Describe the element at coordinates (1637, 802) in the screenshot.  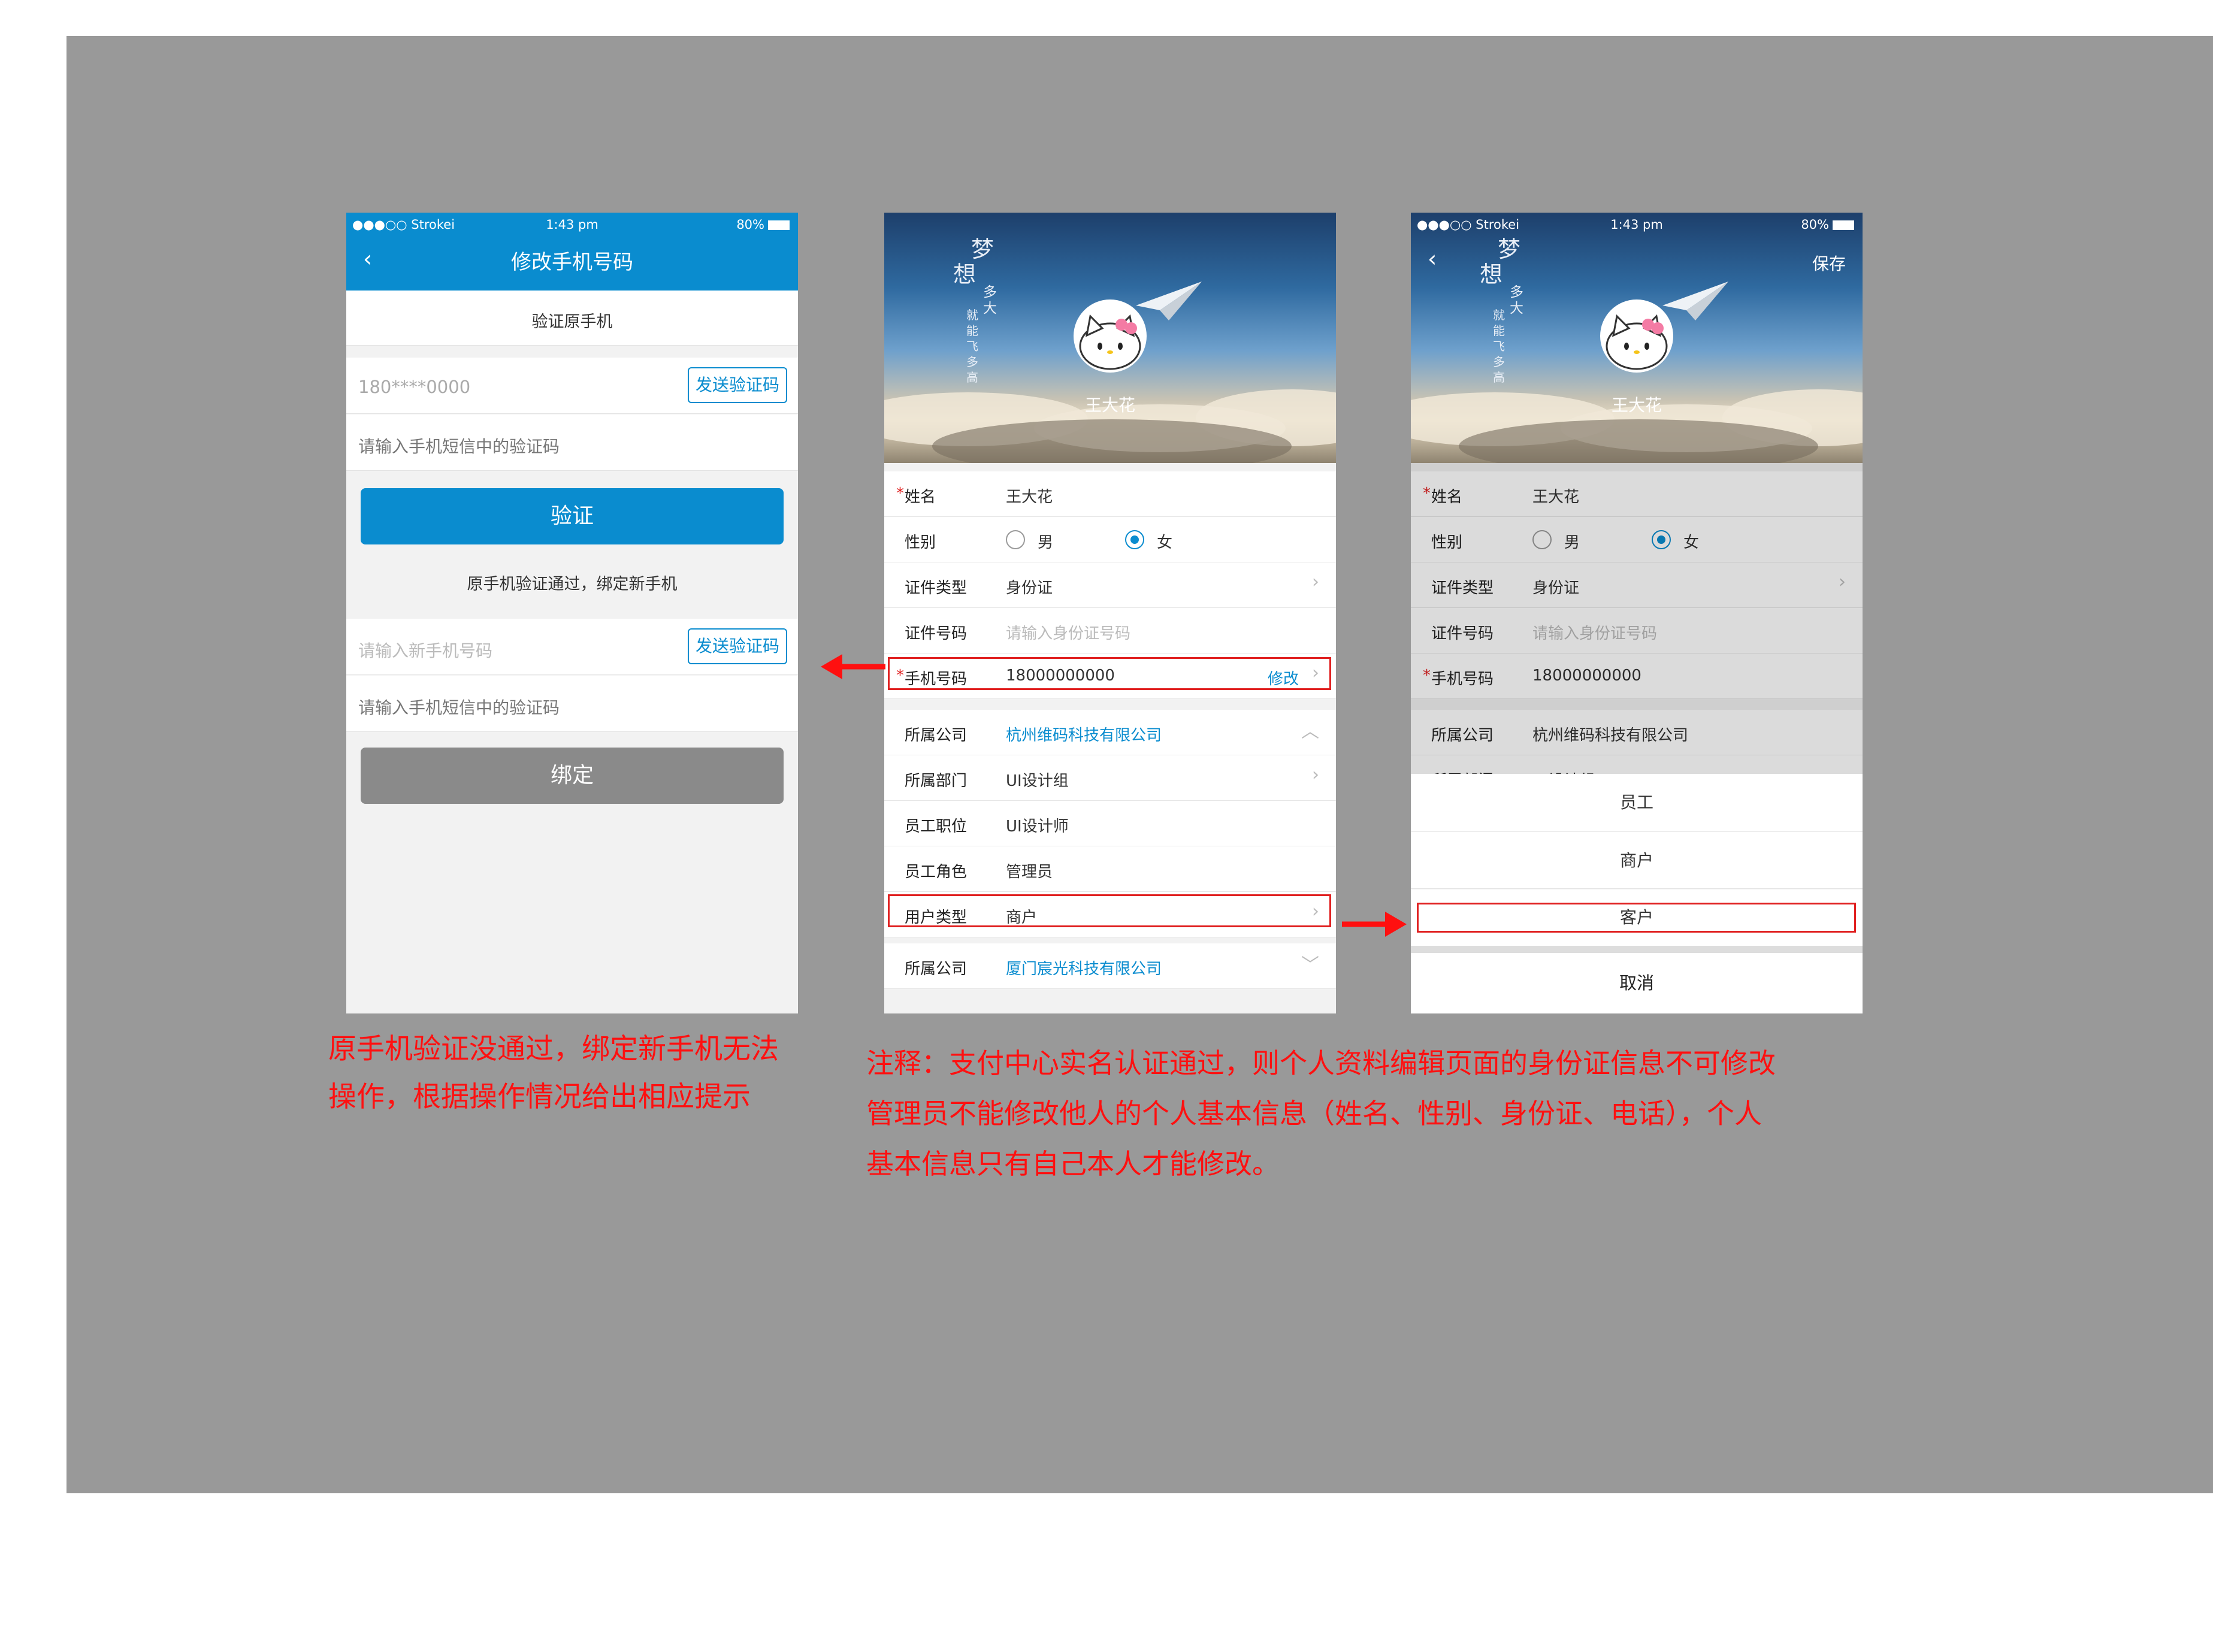
I see `sheet-option-employee: 员工` at that location.